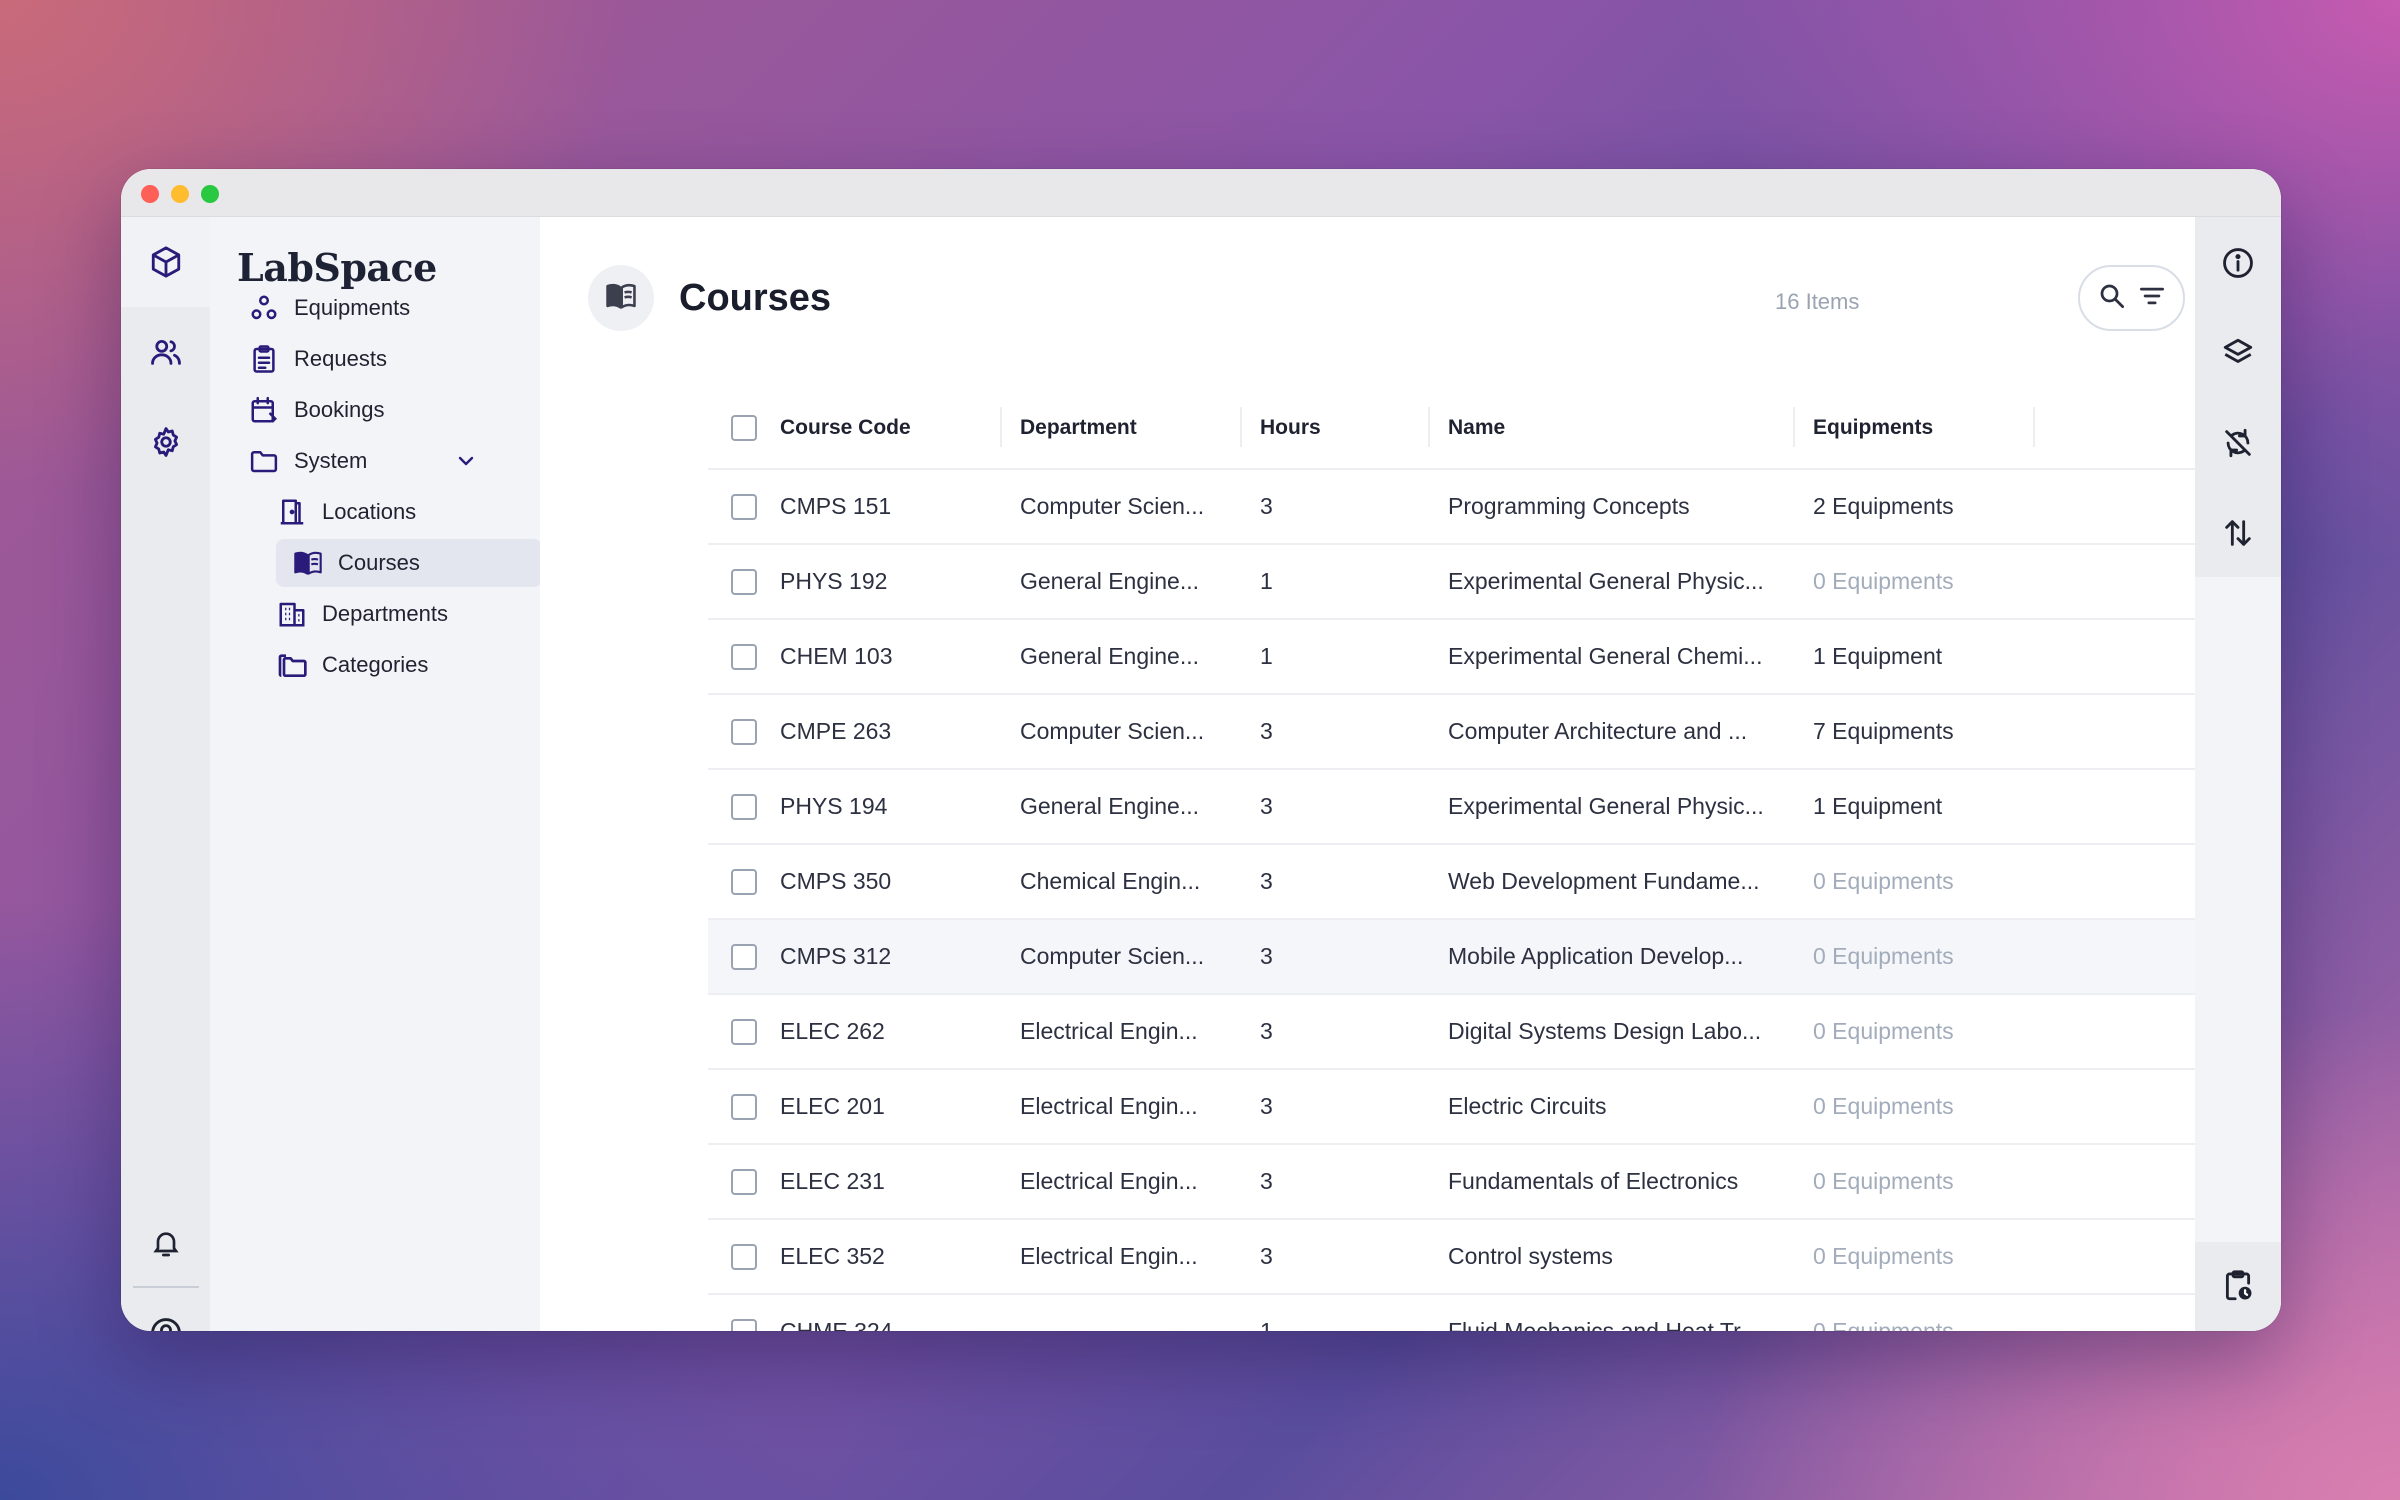 This screenshot has height=1500, width=2400. I want to click on sidebar-item-label: Departments, so click(385, 613).